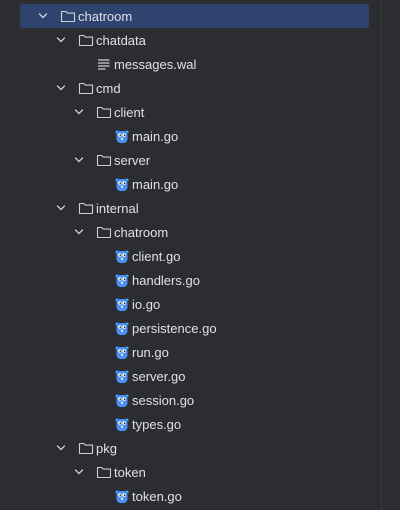 The image size is (400, 510). Describe the element at coordinates (190, 112) in the screenshot. I see `tree-folder-item: client` at that location.